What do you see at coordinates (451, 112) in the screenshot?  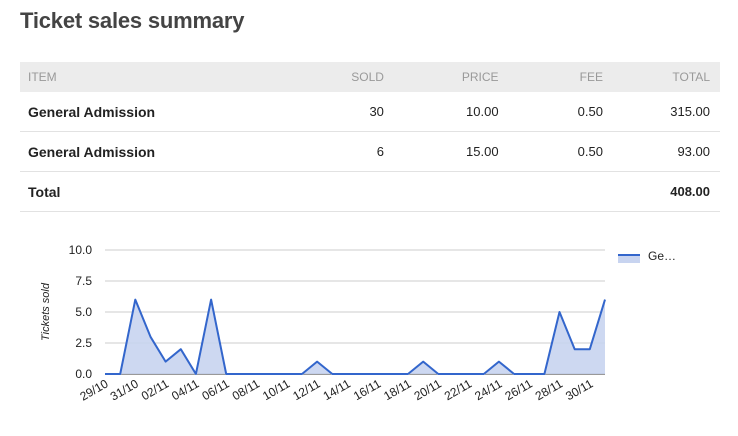 I see `row-price: 10.00` at bounding box center [451, 112].